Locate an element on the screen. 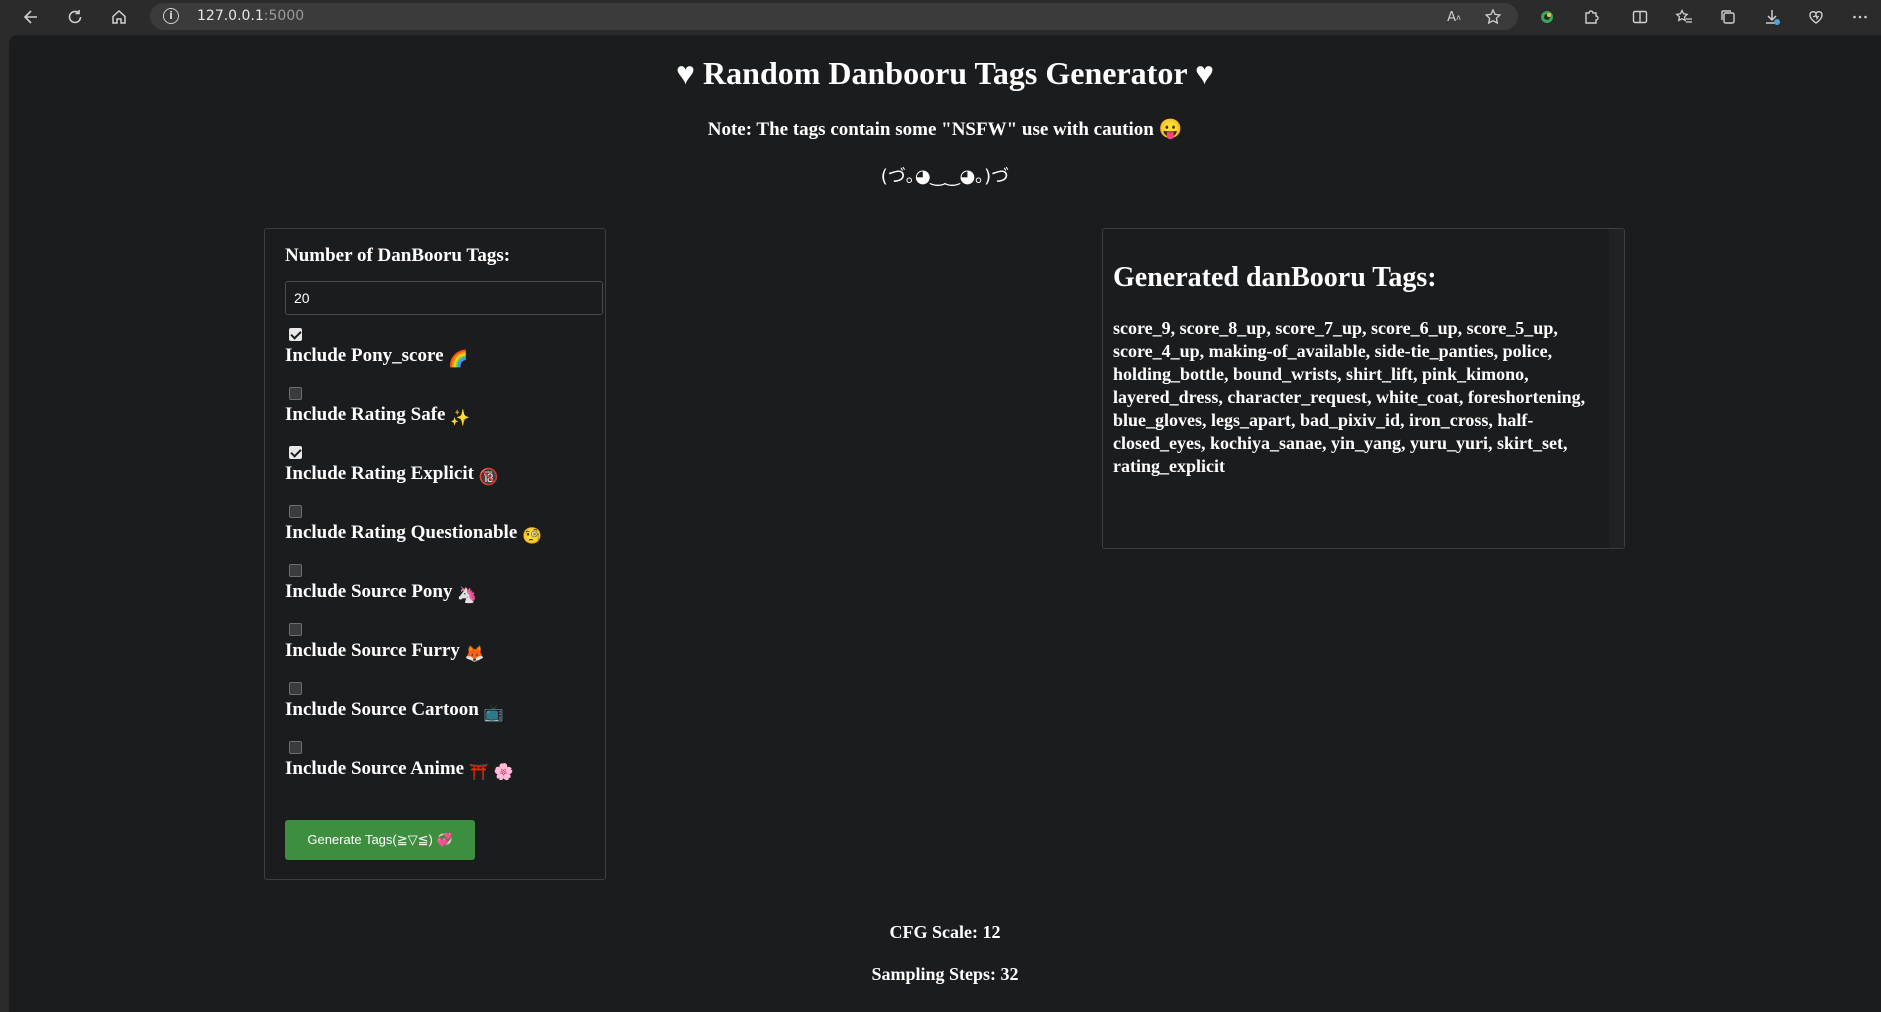 This screenshot has height=1012, width=1881. option-rating-safe: Include Rating Safe ✨ is located at coordinates (440, 412).